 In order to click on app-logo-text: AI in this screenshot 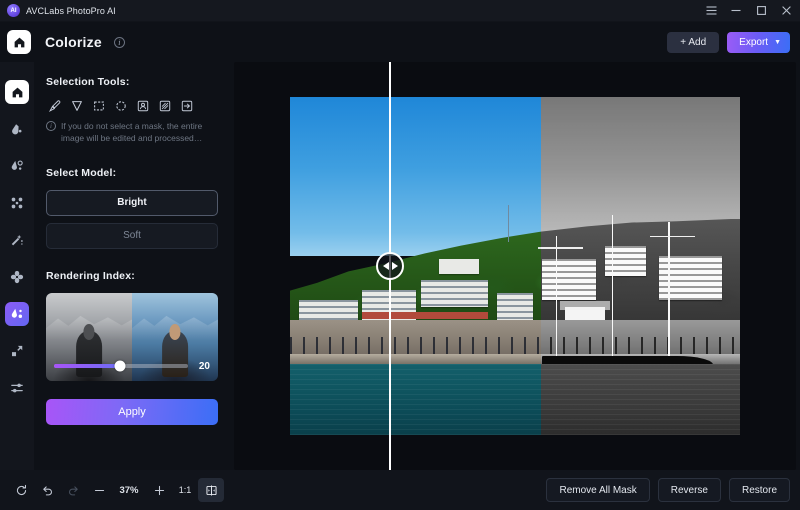, I will do `click(13, 10)`.